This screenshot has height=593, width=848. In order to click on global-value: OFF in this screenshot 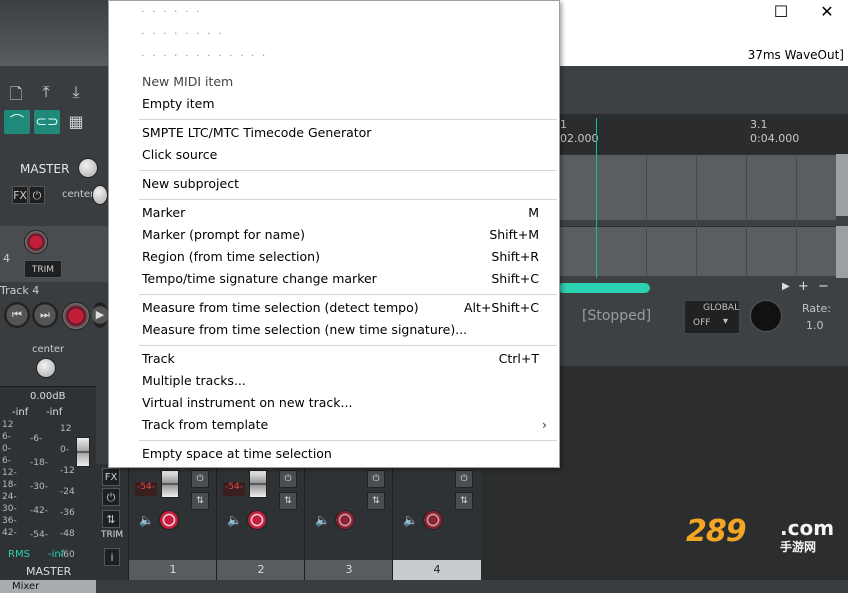, I will do `click(701, 323)`.